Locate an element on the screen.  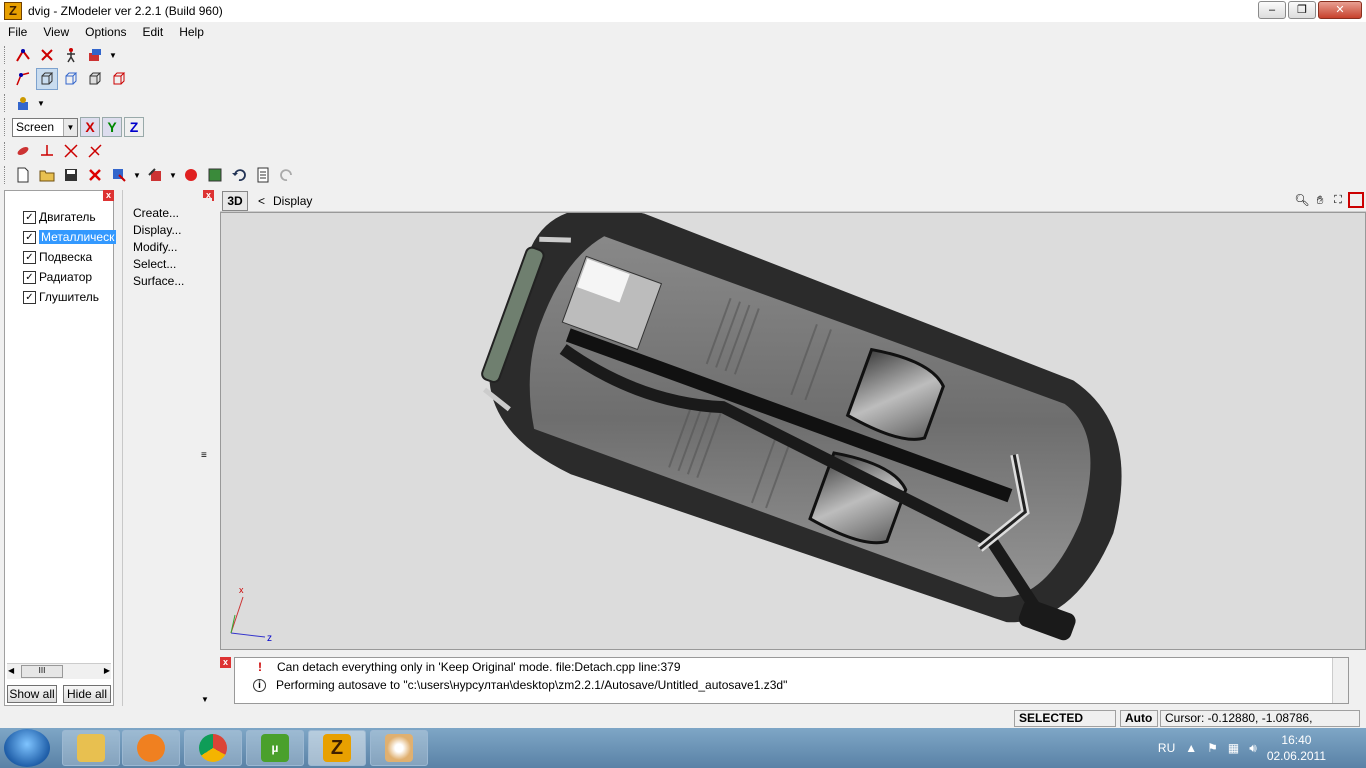
taskbar-explorer is located at coordinates (91, 748).